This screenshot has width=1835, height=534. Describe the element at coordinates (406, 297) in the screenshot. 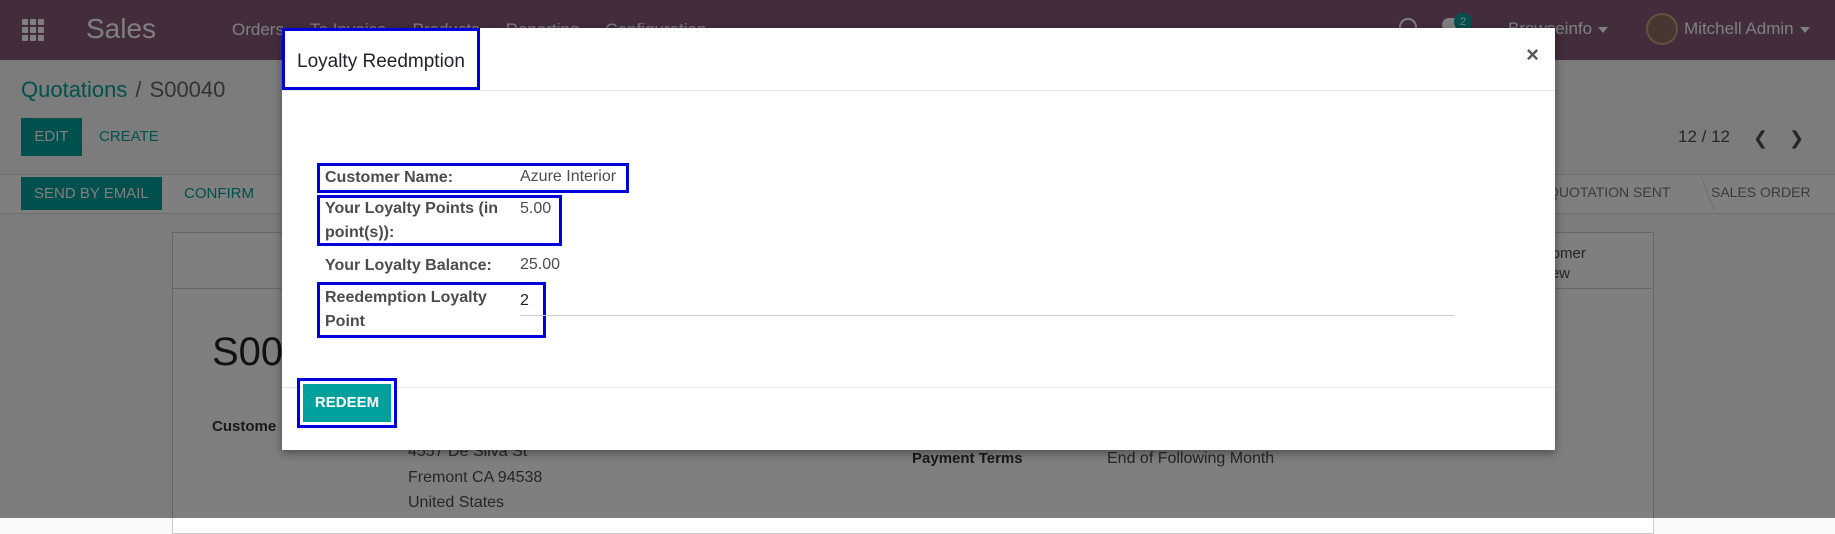

I see `redemption-points-label-line1: Reedemption Loyalty` at that location.